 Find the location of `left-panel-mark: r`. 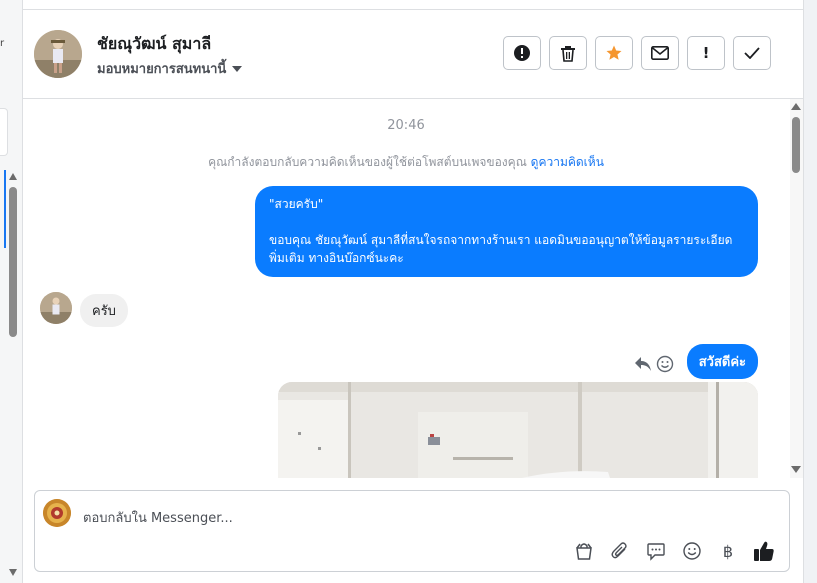

left-panel-mark: r is located at coordinates (2, 43).